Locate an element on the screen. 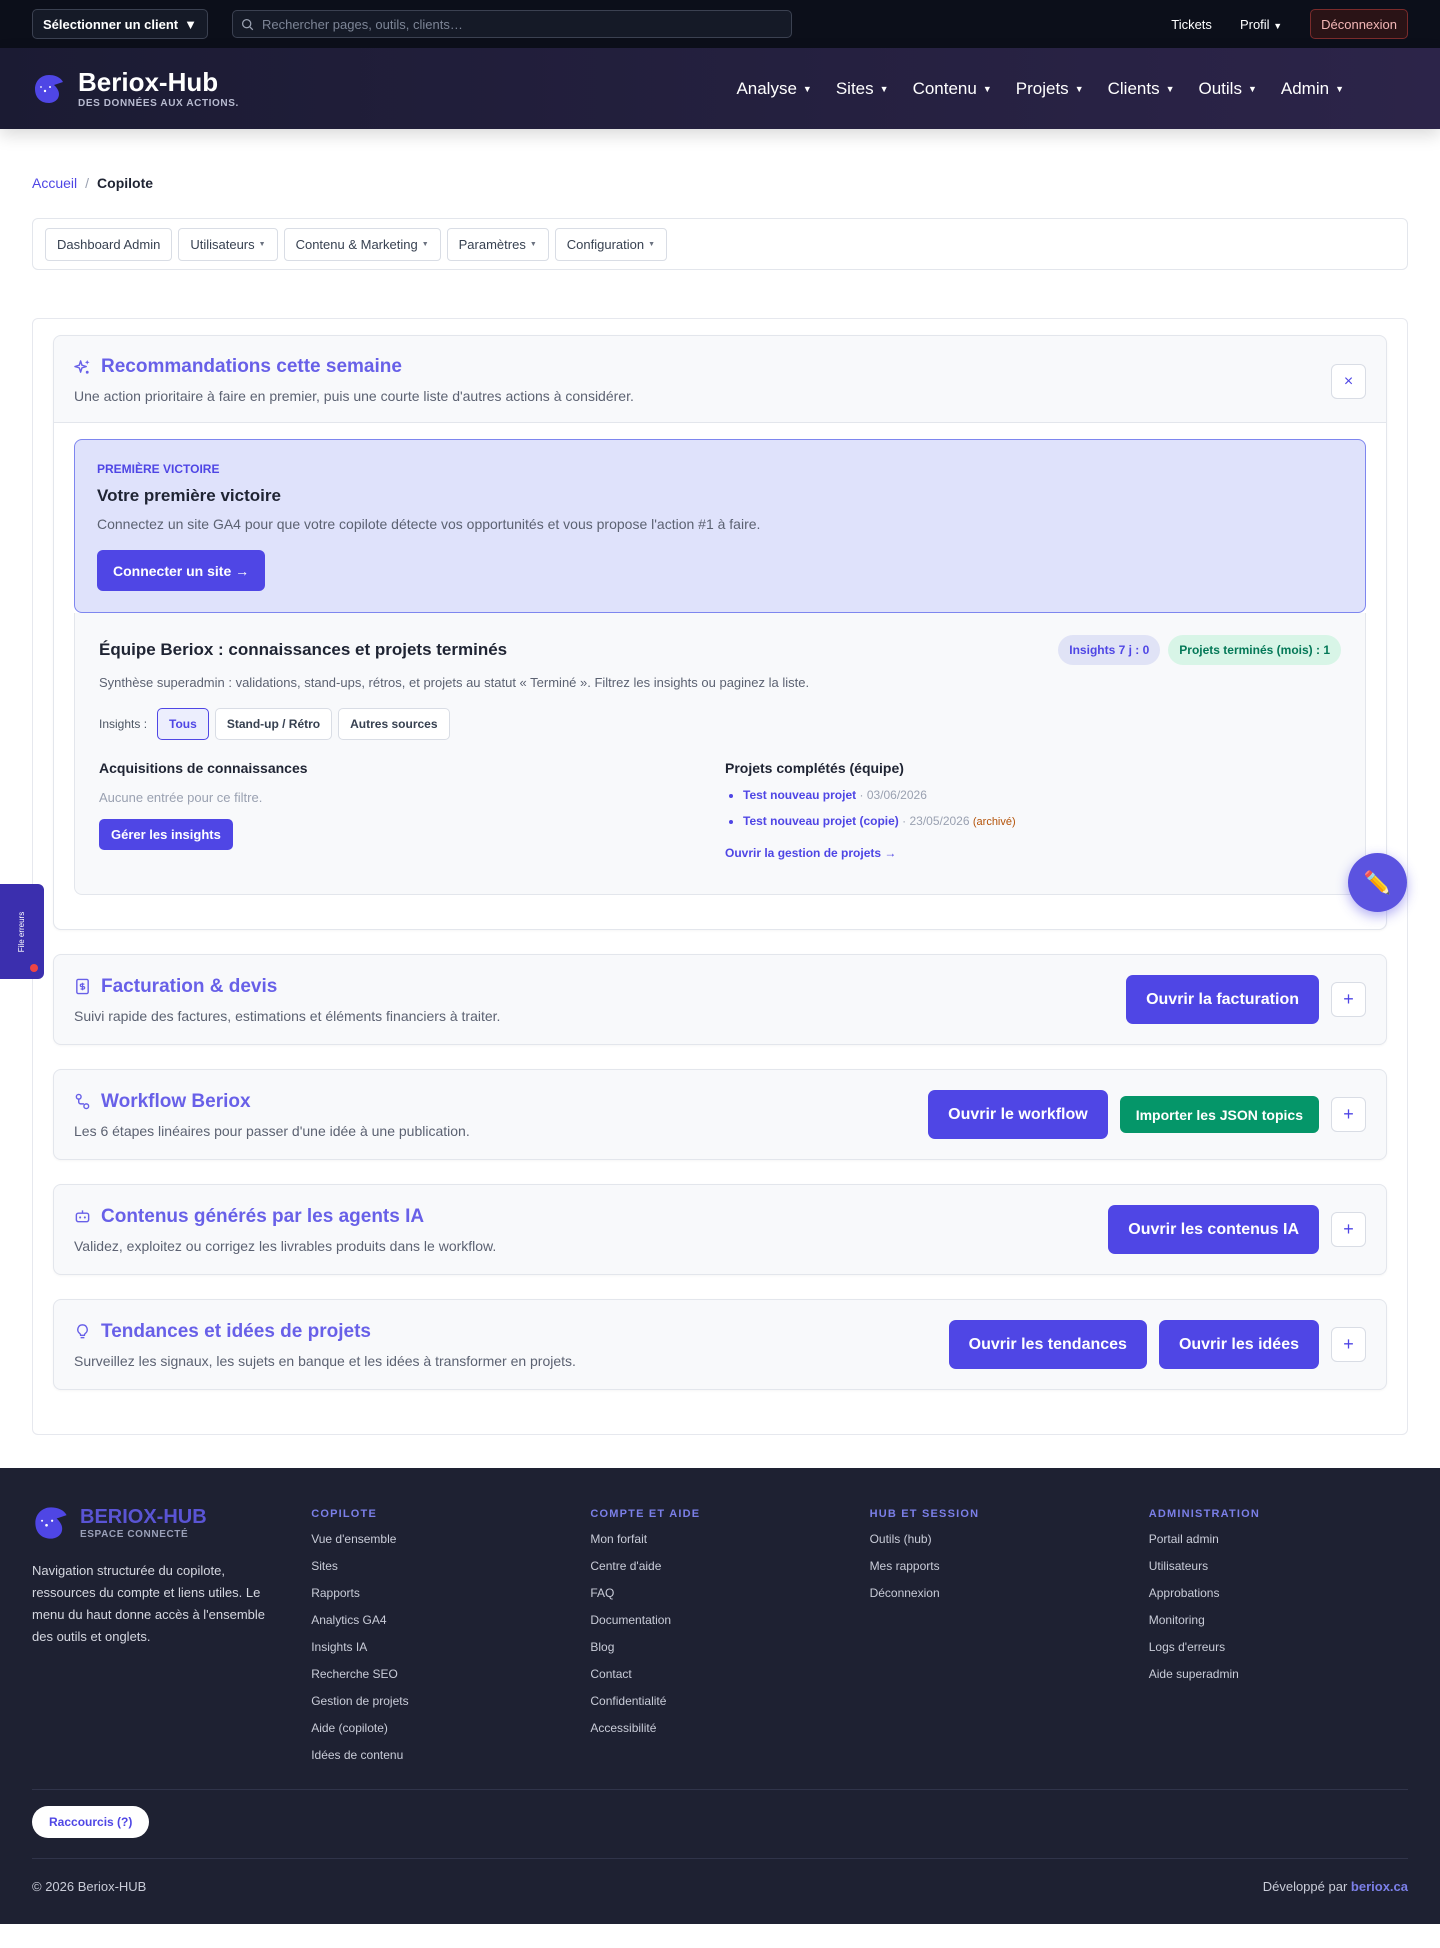 The width and height of the screenshot is (1440, 1948). archived-tag: (archivé) is located at coordinates (994, 822).